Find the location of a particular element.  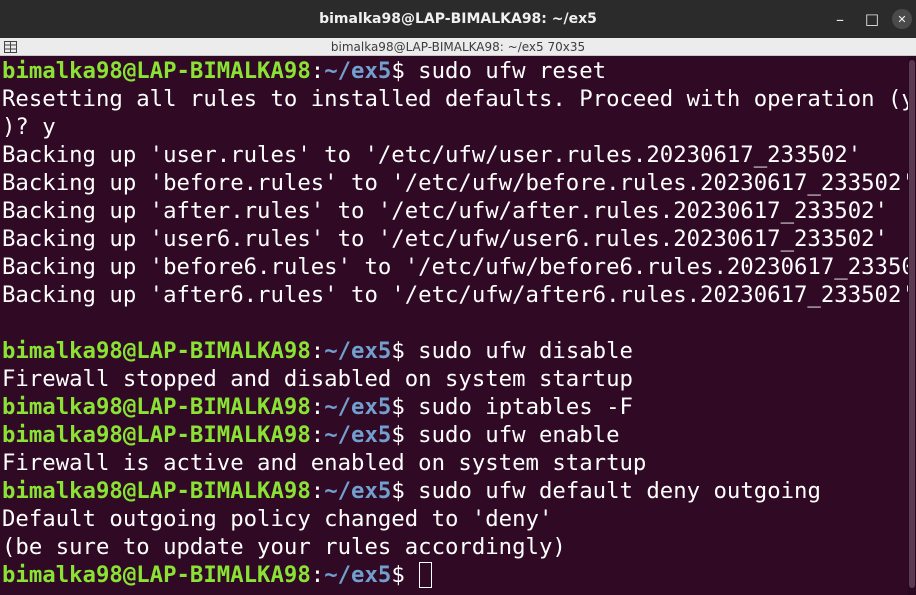

command-text: sudo ufw enable is located at coordinates (519, 435).